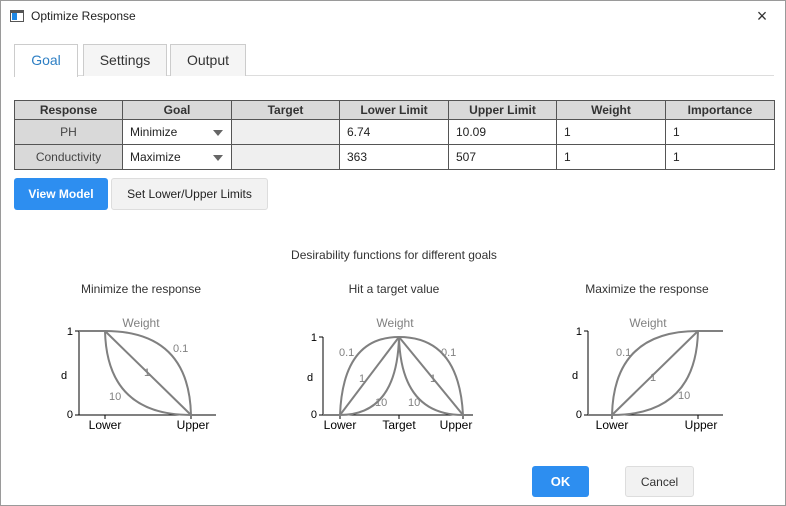  Describe the element at coordinates (46, 60) in the screenshot. I see `tab-goal: Goal` at that location.